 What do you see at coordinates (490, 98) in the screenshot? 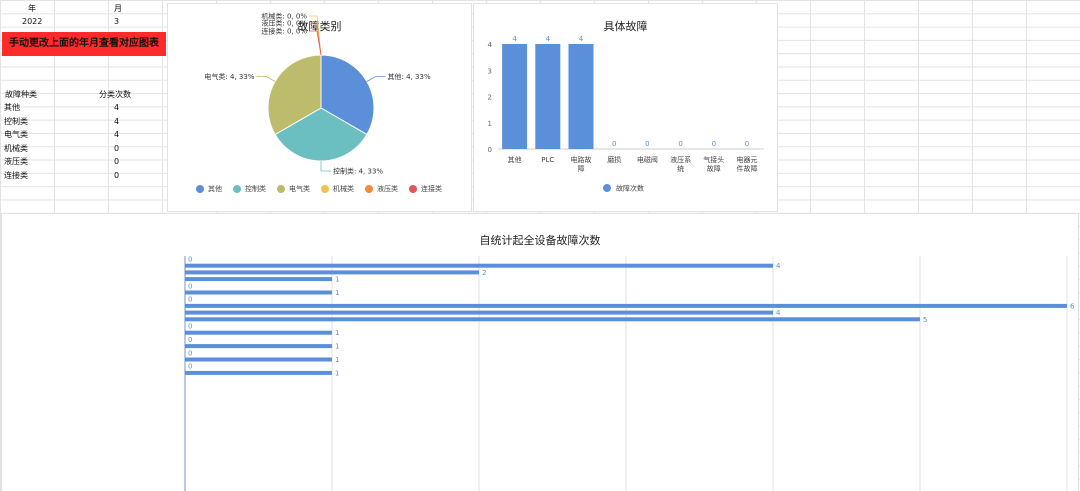
I see `y-tick-label: 2` at bounding box center [490, 98].